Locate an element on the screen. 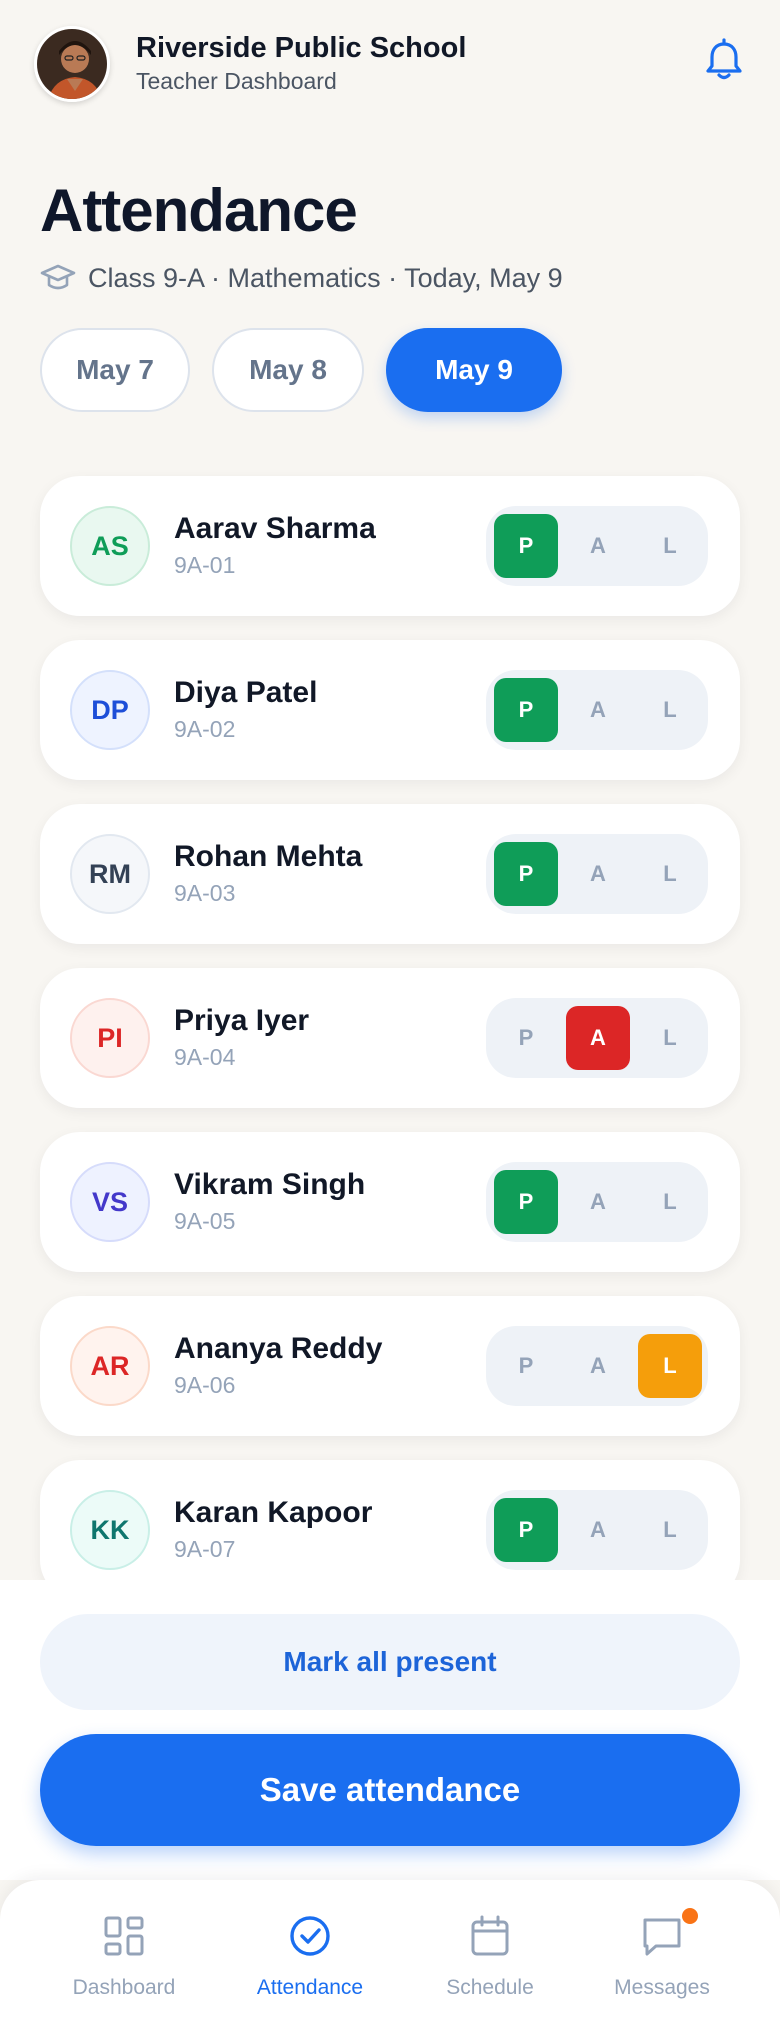  student-id: 9A-04 is located at coordinates (205, 1057).